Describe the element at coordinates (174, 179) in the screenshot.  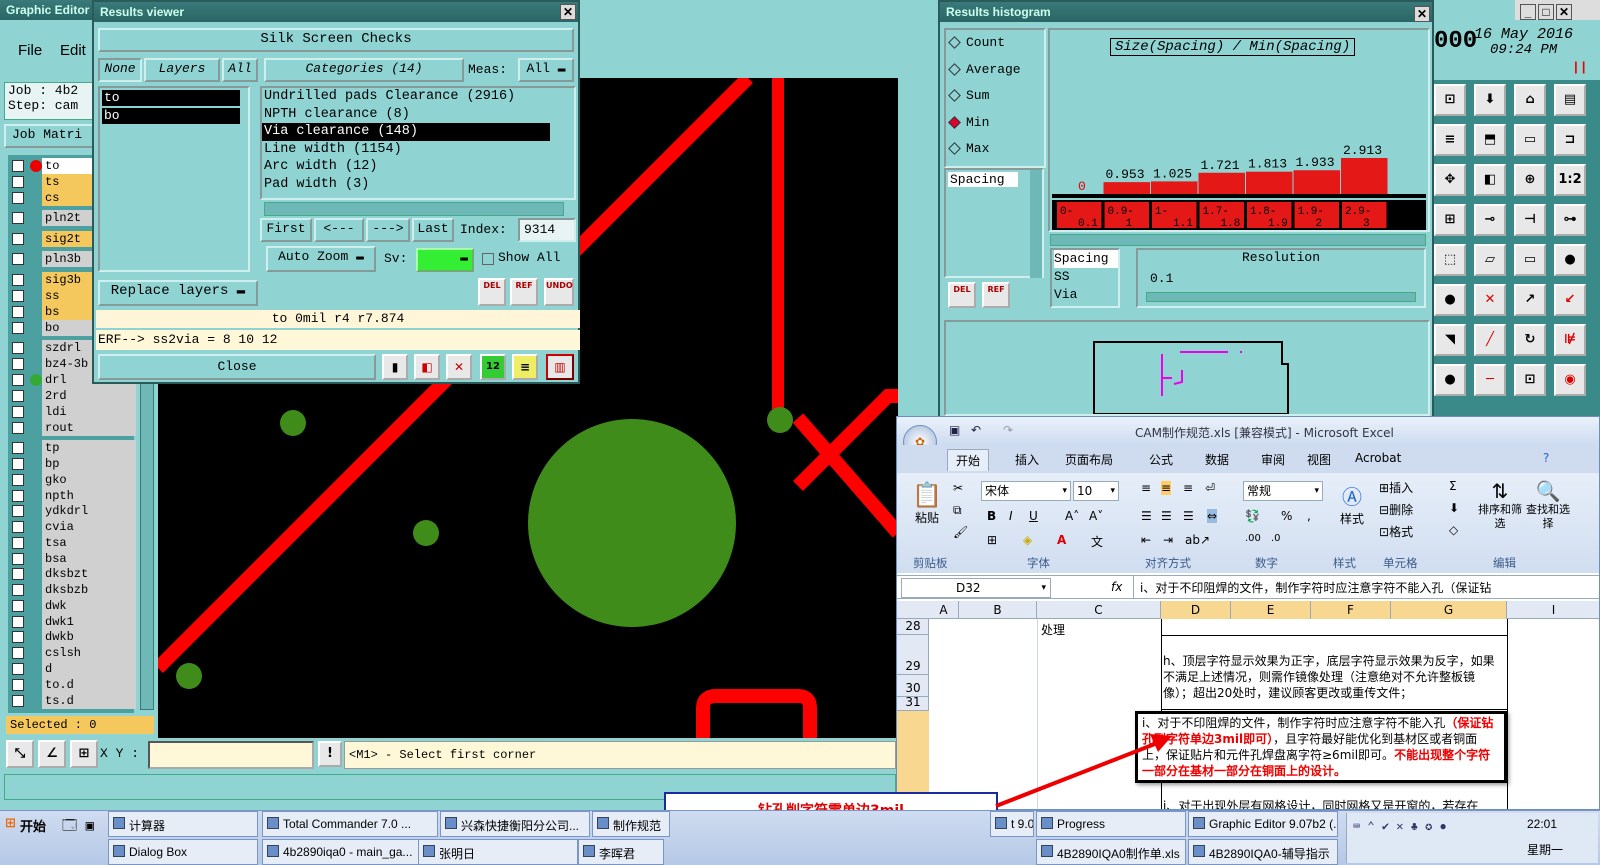
I see `layer-list: to bo` at that location.